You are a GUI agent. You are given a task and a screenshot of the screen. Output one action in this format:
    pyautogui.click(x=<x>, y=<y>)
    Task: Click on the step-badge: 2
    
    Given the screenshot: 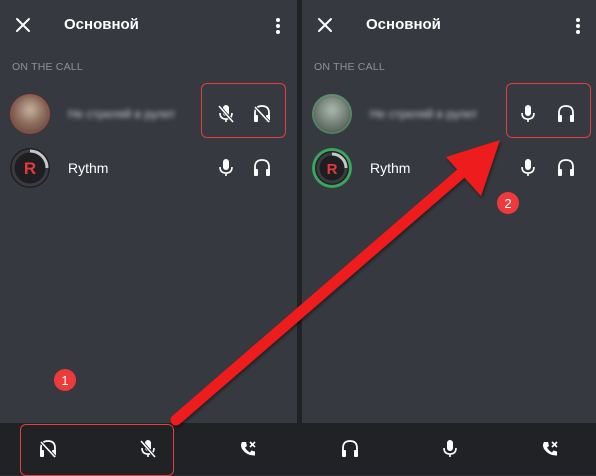 What is the action you would take?
    pyautogui.click(x=508, y=203)
    